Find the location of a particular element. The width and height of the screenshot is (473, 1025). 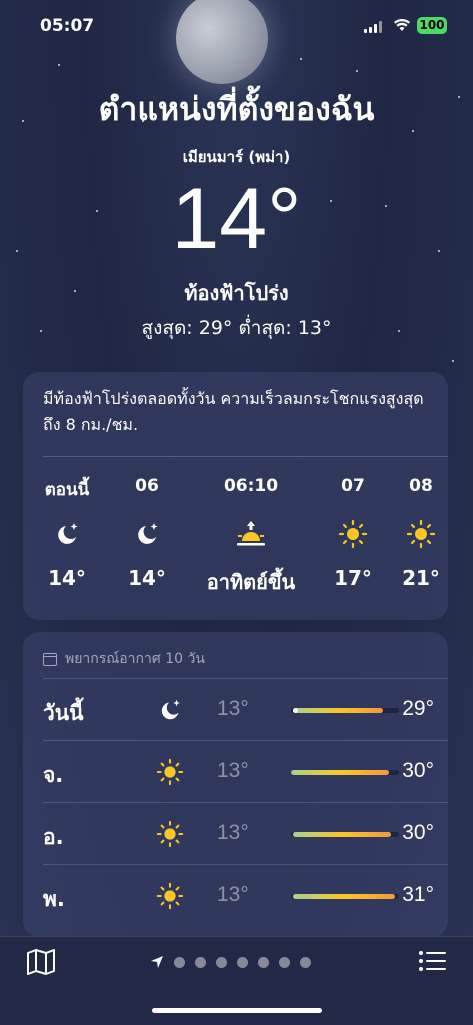

day-high: 29° is located at coordinates (418, 708).